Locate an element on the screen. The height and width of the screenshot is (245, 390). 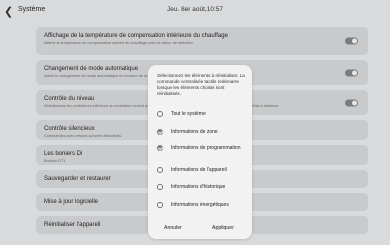
option-label: Informations de l'appareil is located at coordinates (199, 170).